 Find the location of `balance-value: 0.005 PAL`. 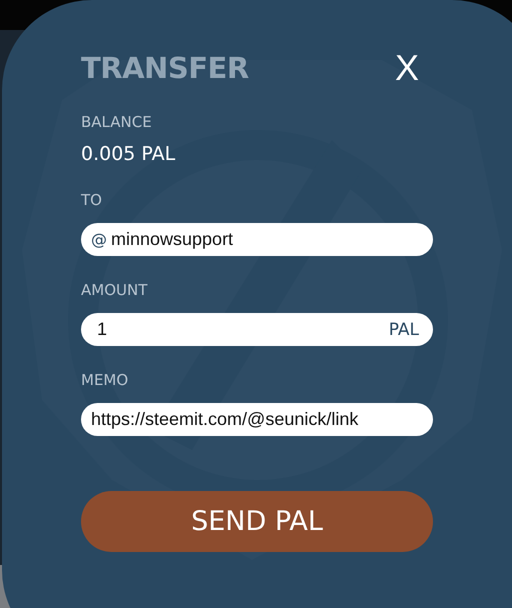

balance-value: 0.005 PAL is located at coordinates (128, 154).